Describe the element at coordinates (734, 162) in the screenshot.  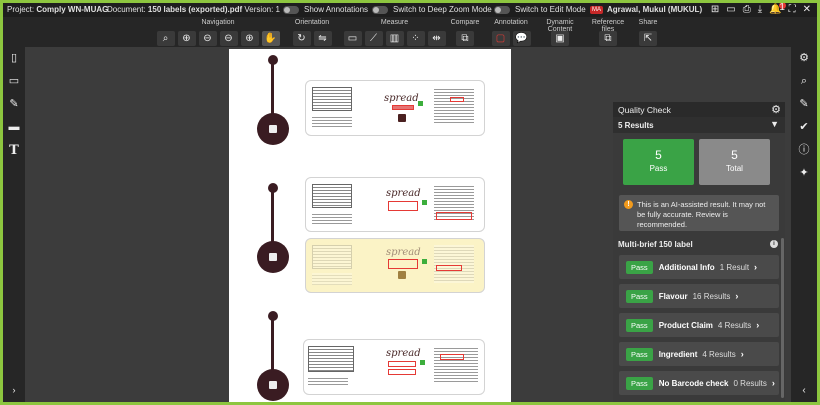
I see `total-summary-card: 5 Total` at that location.